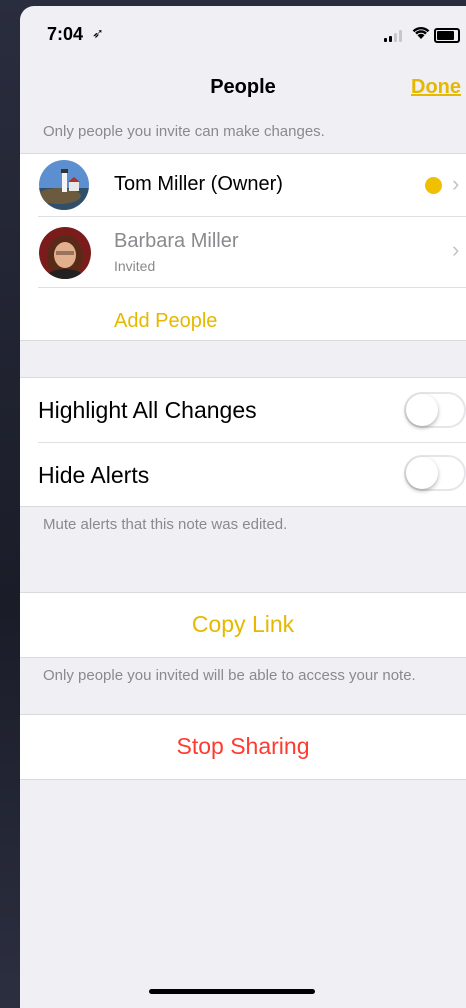  I want to click on hide-alerts-toggle, so click(435, 473).